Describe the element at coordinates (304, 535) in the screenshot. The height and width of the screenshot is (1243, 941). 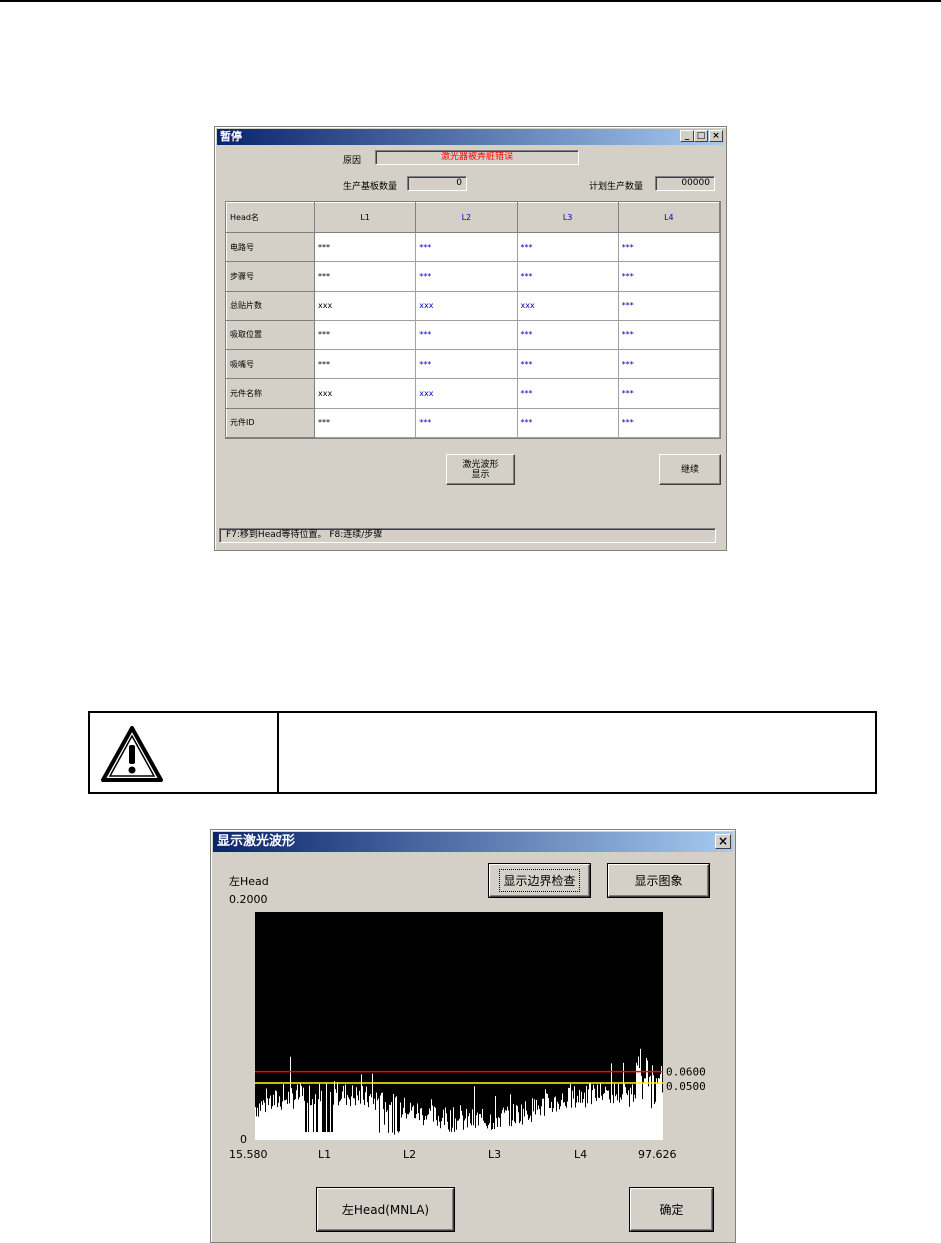
I see `status-text: F7:移到Head等待位置。 F8:连续/步骤` at that location.